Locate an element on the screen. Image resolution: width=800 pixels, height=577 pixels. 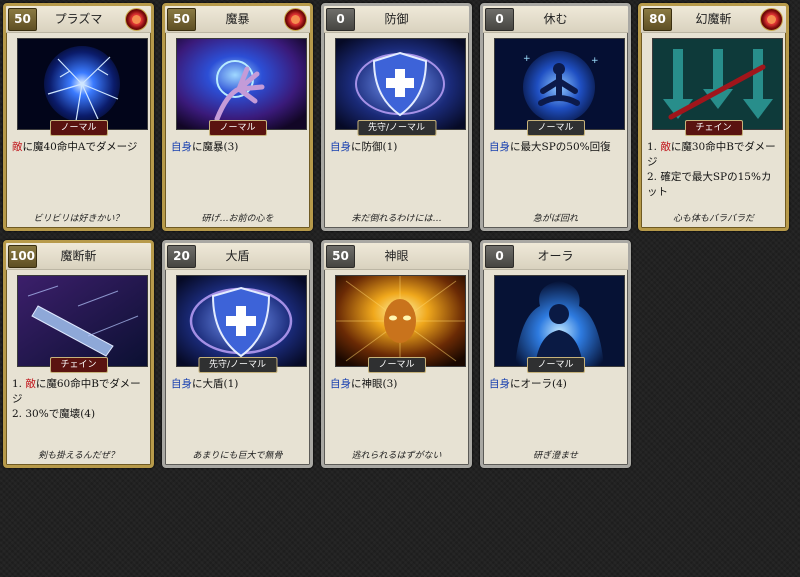
card-name: 幻魔斬 is located at coordinates (713, 19).